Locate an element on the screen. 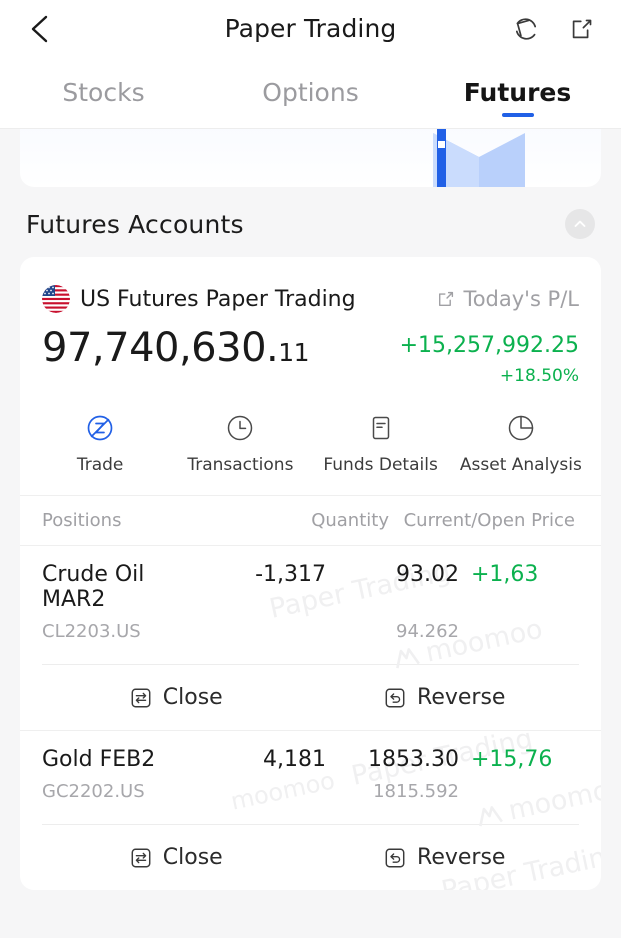 The image size is (621, 938). action-transactions: Transactions is located at coordinates (240, 443).